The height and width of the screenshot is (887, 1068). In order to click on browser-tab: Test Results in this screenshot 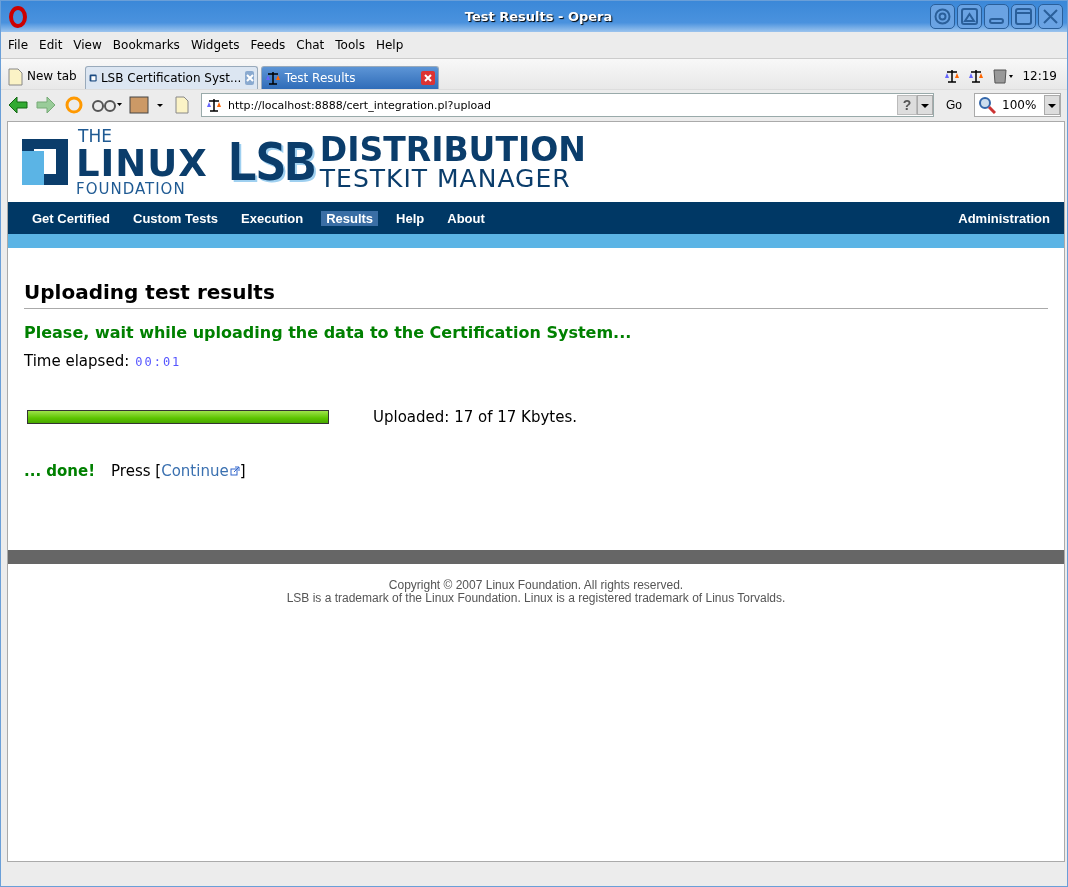, I will do `click(349, 77)`.